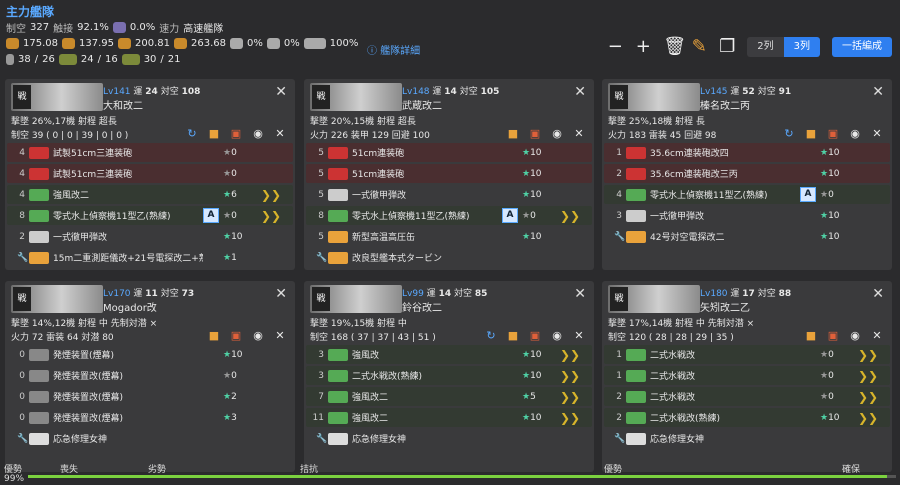  What do you see at coordinates (150, 375) in the screenshot?
I see `equip-slot: 0 発煙装置改(煙幕) ★0` at bounding box center [150, 375].